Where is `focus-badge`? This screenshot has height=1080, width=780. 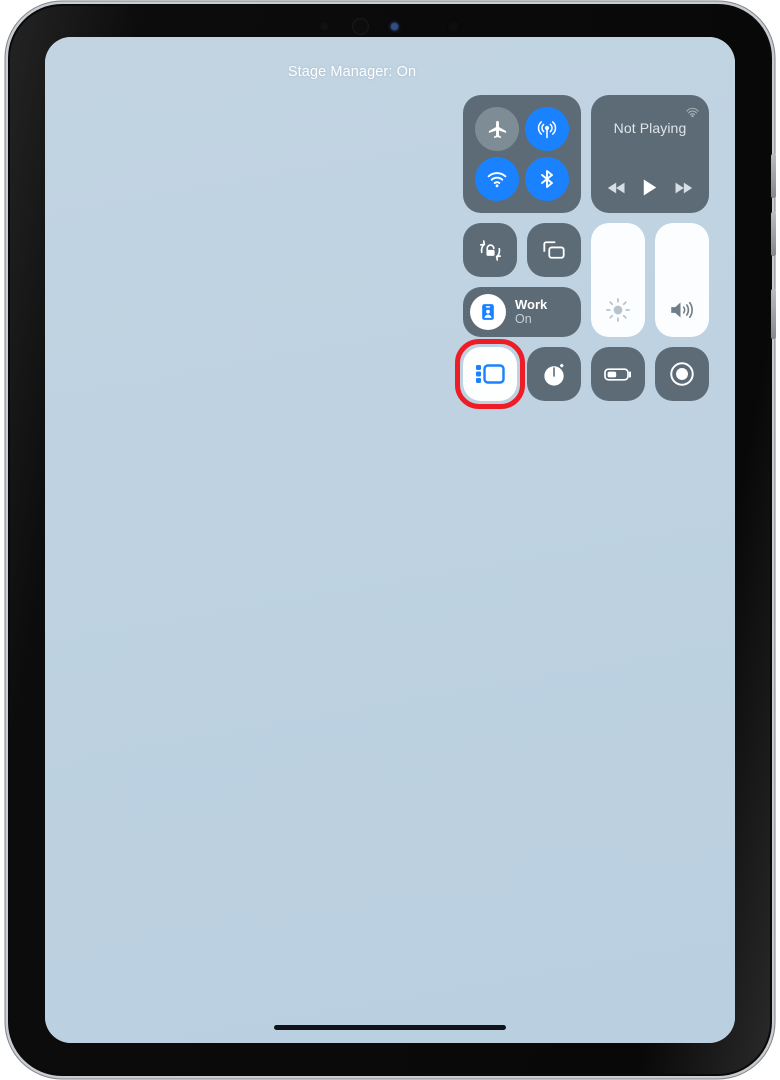
focus-badge is located at coordinates (488, 312).